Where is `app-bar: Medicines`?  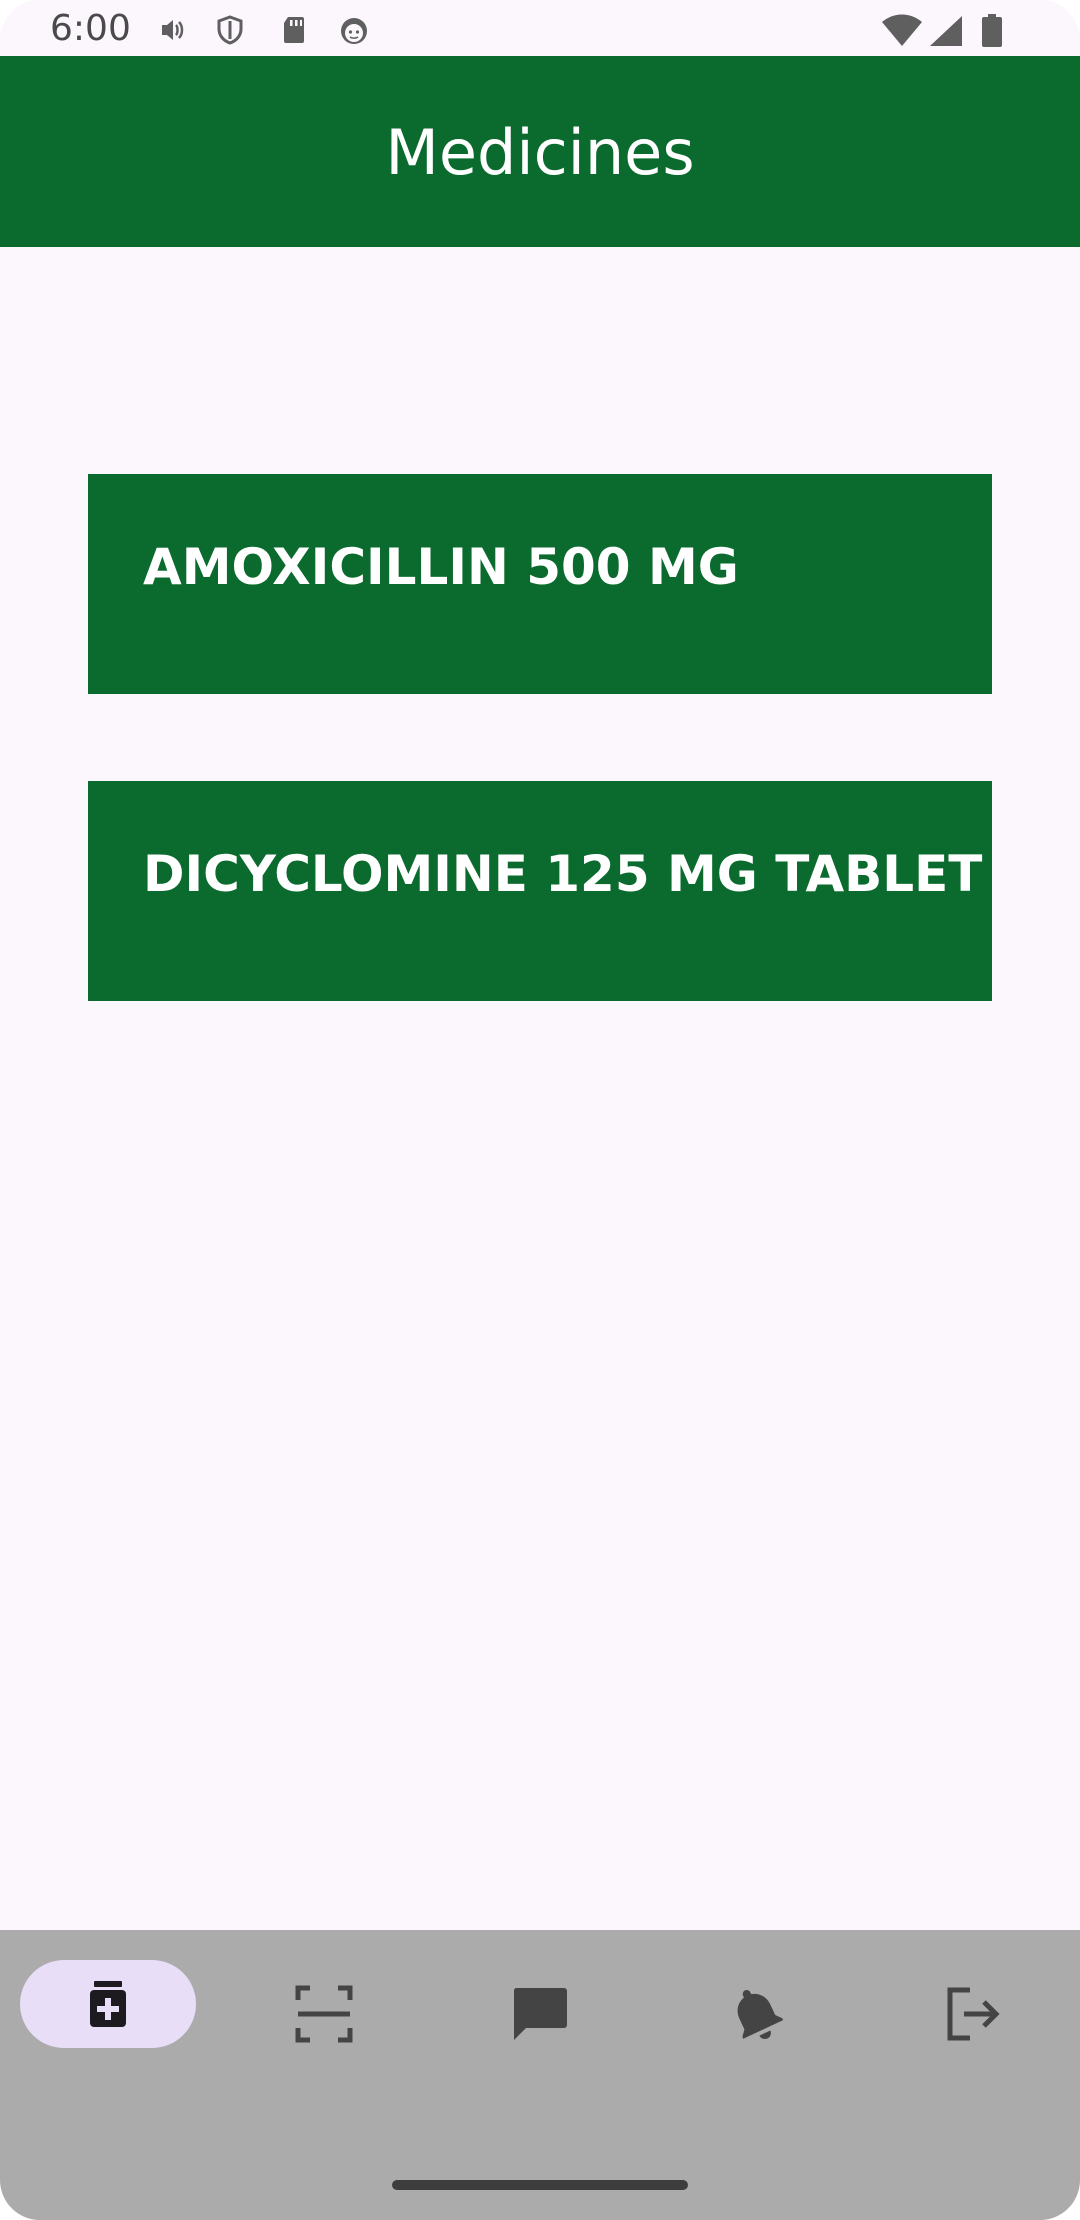
app-bar: Medicines is located at coordinates (540, 151).